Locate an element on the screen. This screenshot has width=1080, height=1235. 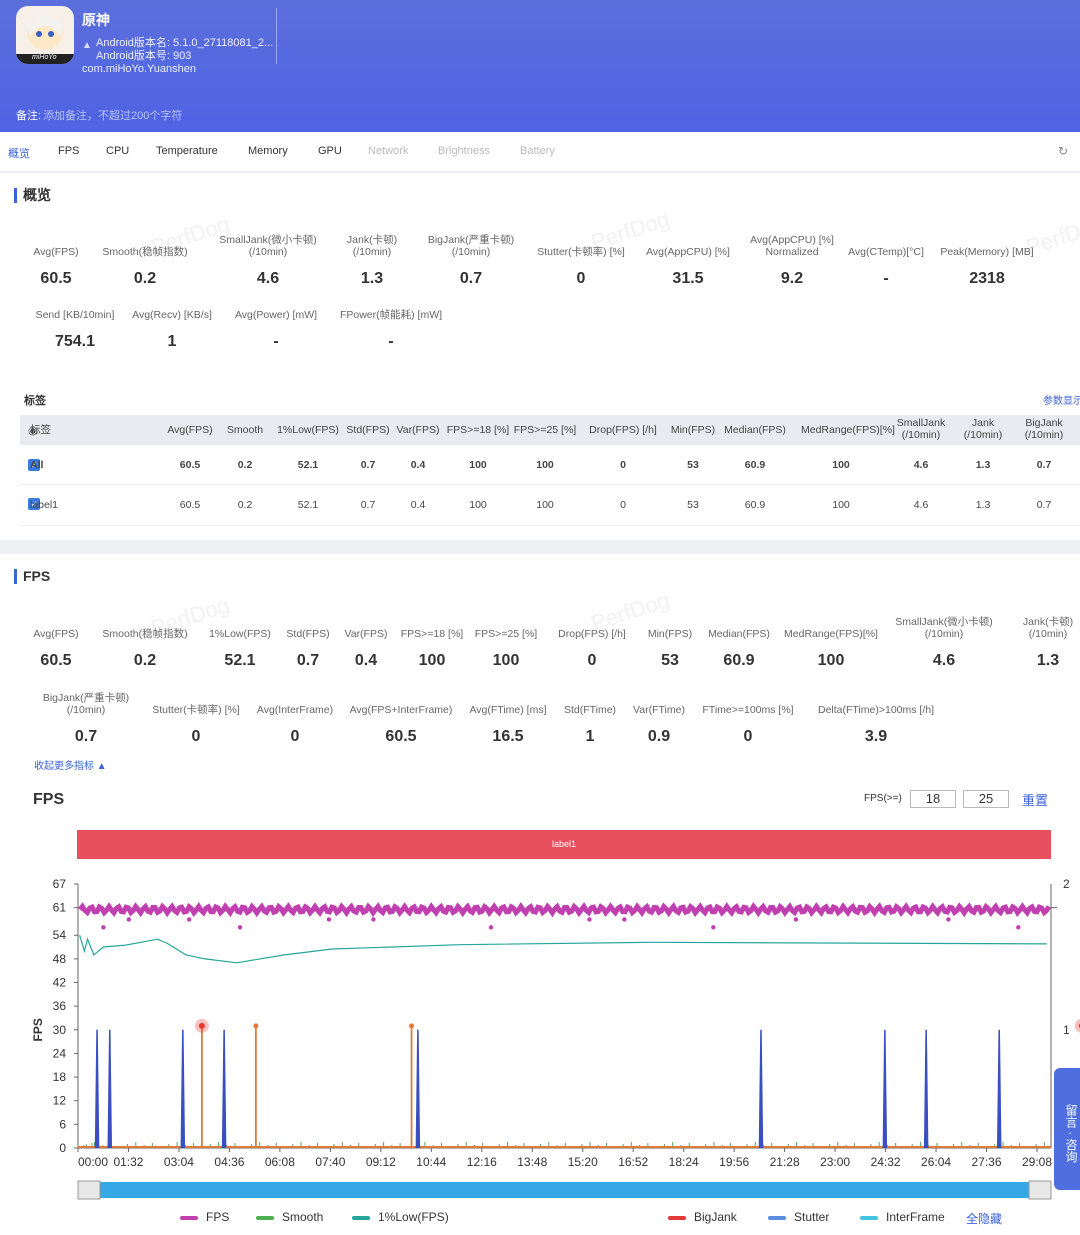
table-header-cell: BigJank (/10min) is located at coordinates (1042, 429).